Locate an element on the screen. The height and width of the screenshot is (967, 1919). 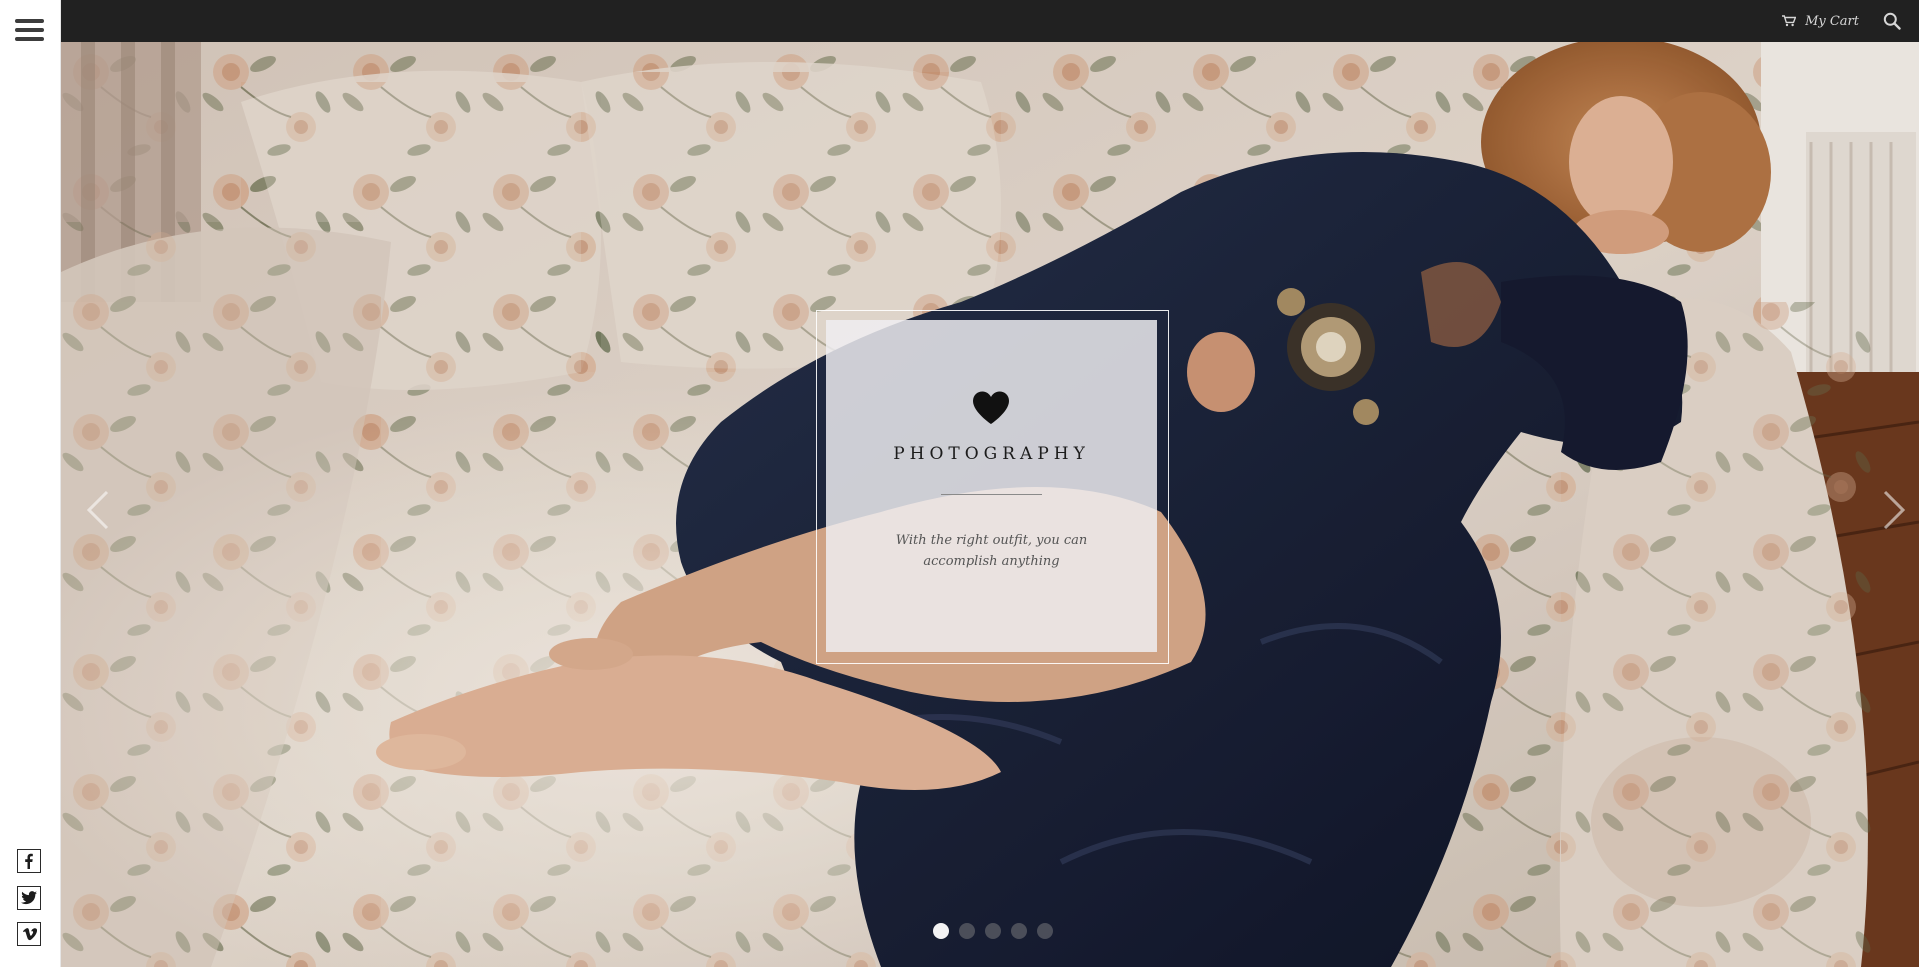
my-cart-link: My Cart is located at coordinates (1820, 21).